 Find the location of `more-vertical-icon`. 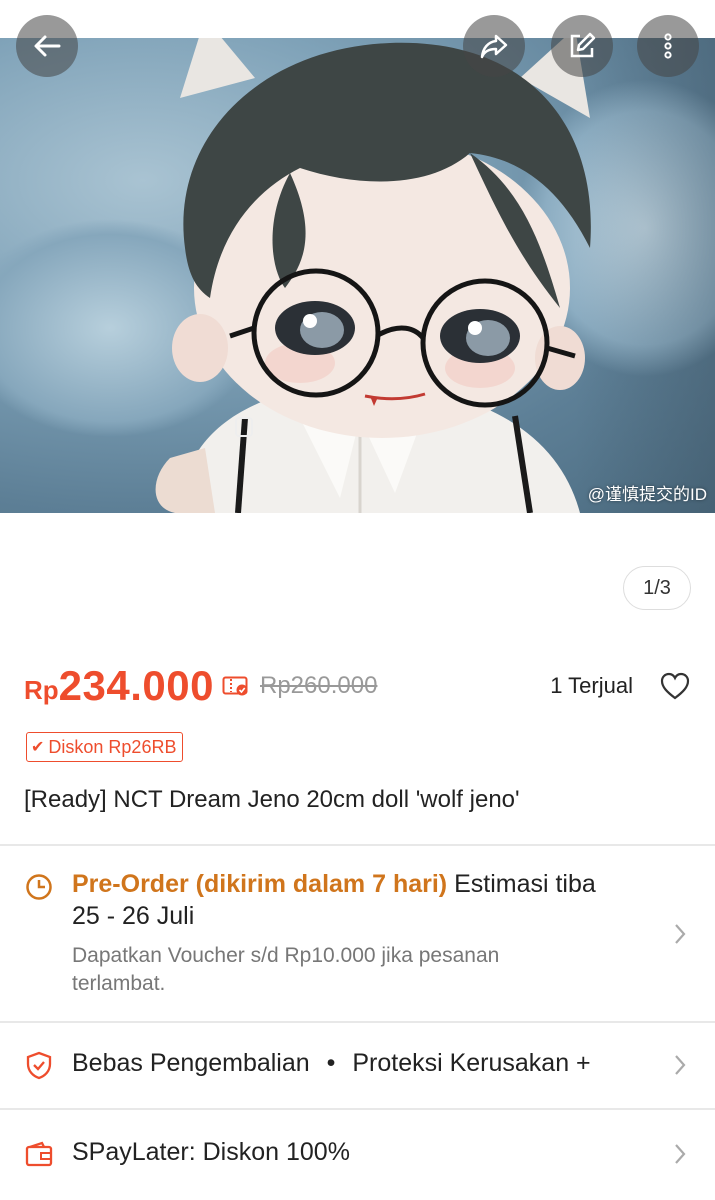

more-vertical-icon is located at coordinates (668, 46).